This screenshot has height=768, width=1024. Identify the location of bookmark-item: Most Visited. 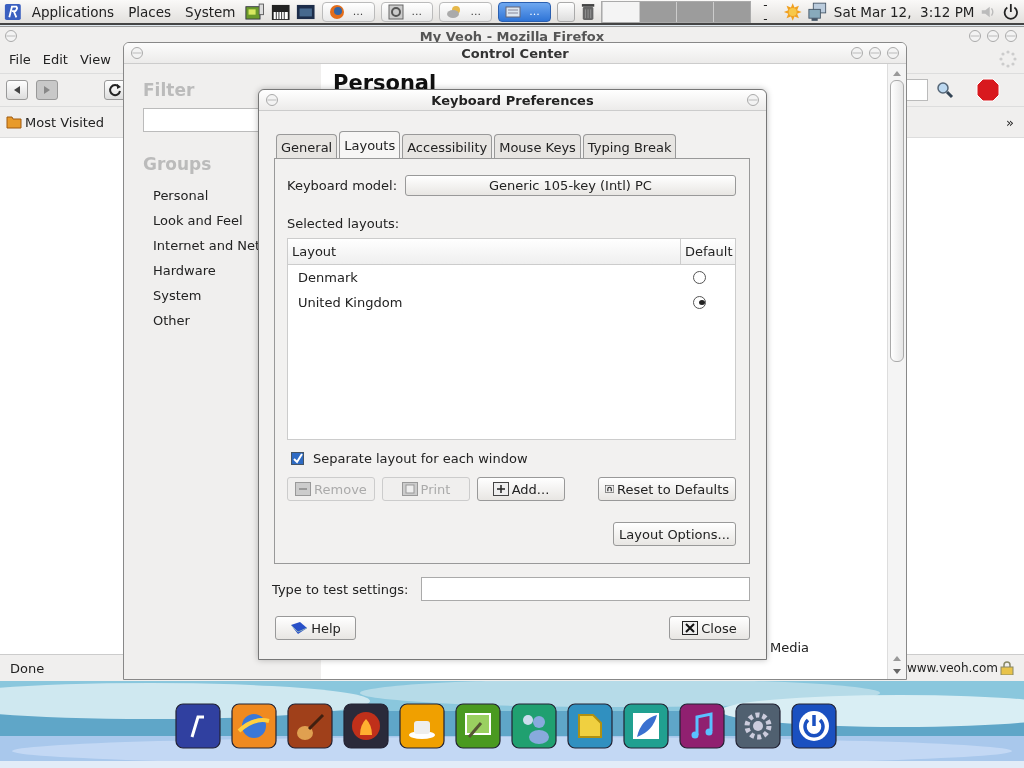
(55, 122).